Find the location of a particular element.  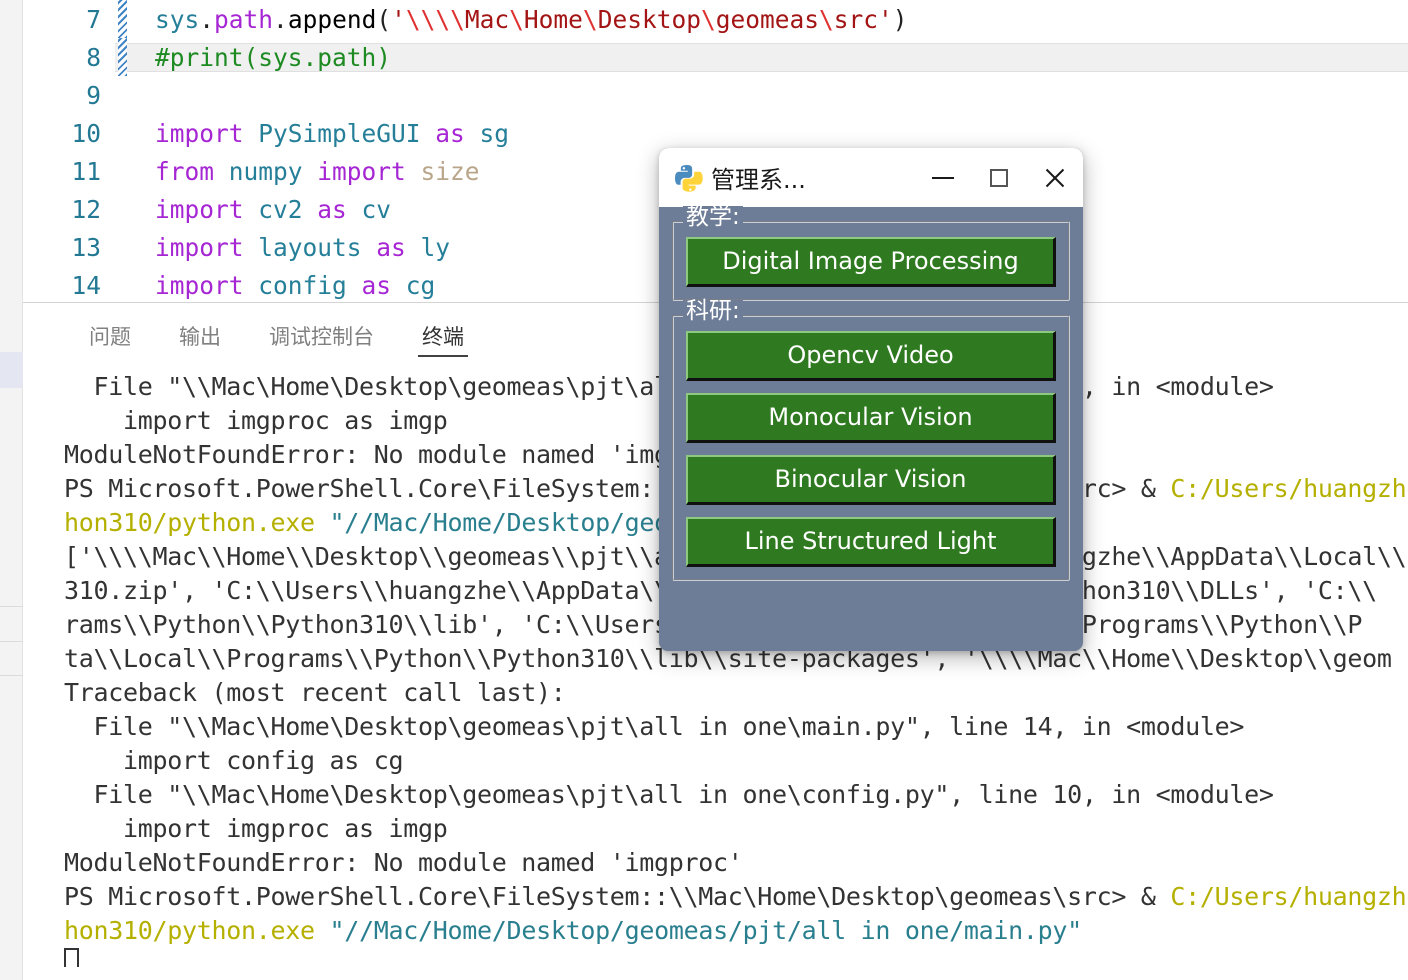

dialog-group-label: 科研: is located at coordinates (713, 311).